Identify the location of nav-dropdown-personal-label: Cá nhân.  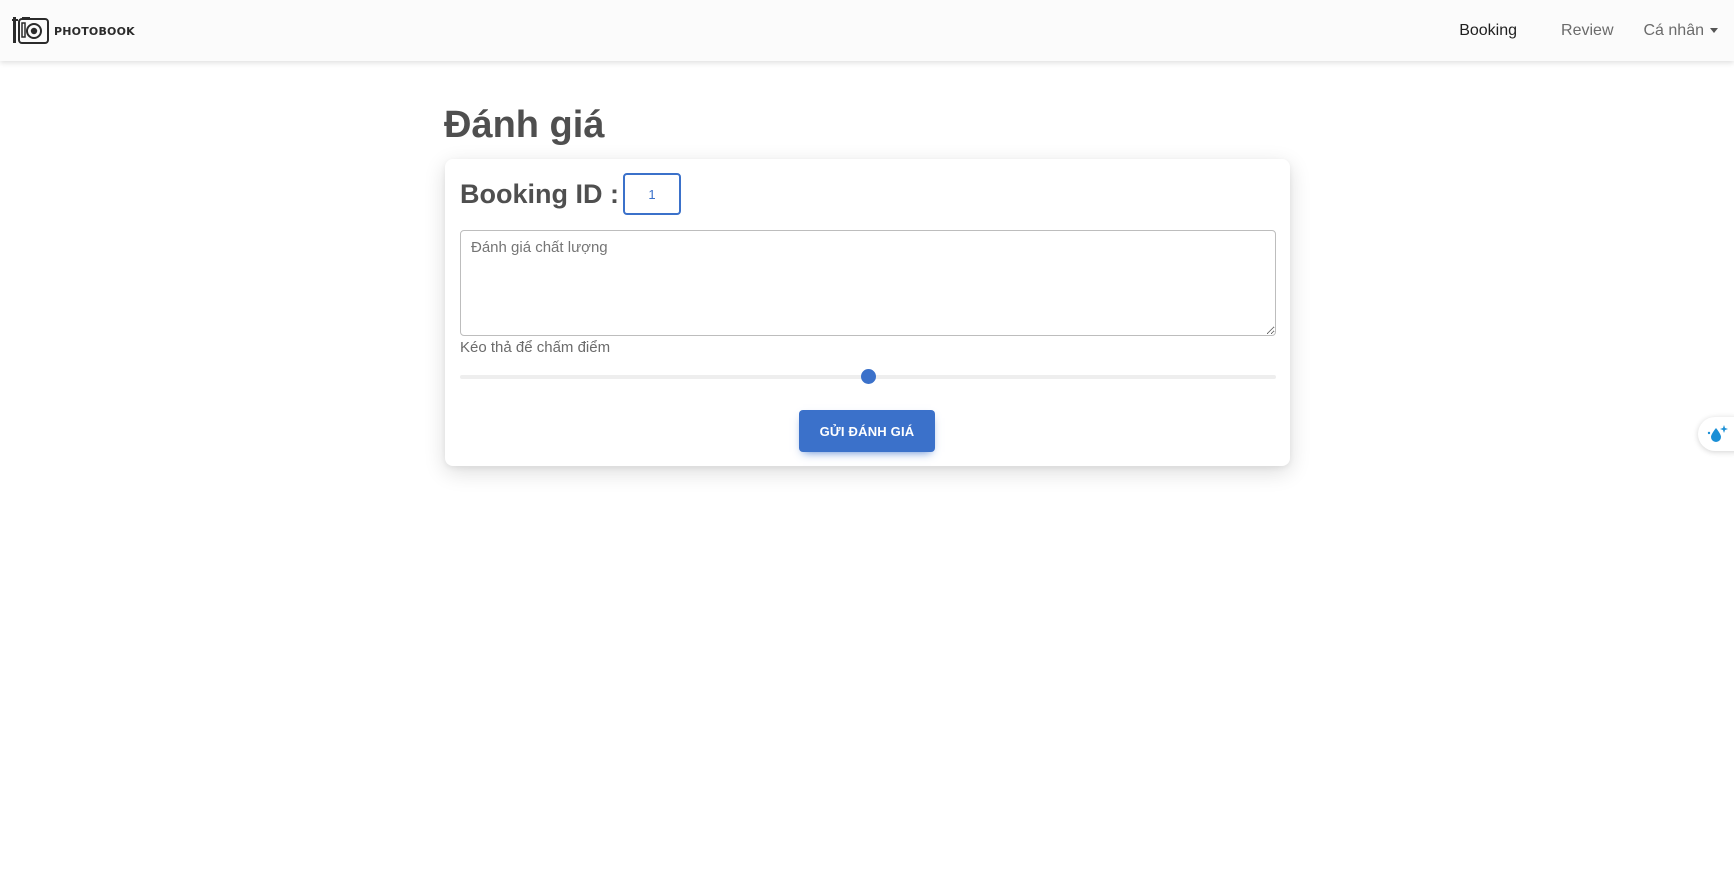
(1674, 30).